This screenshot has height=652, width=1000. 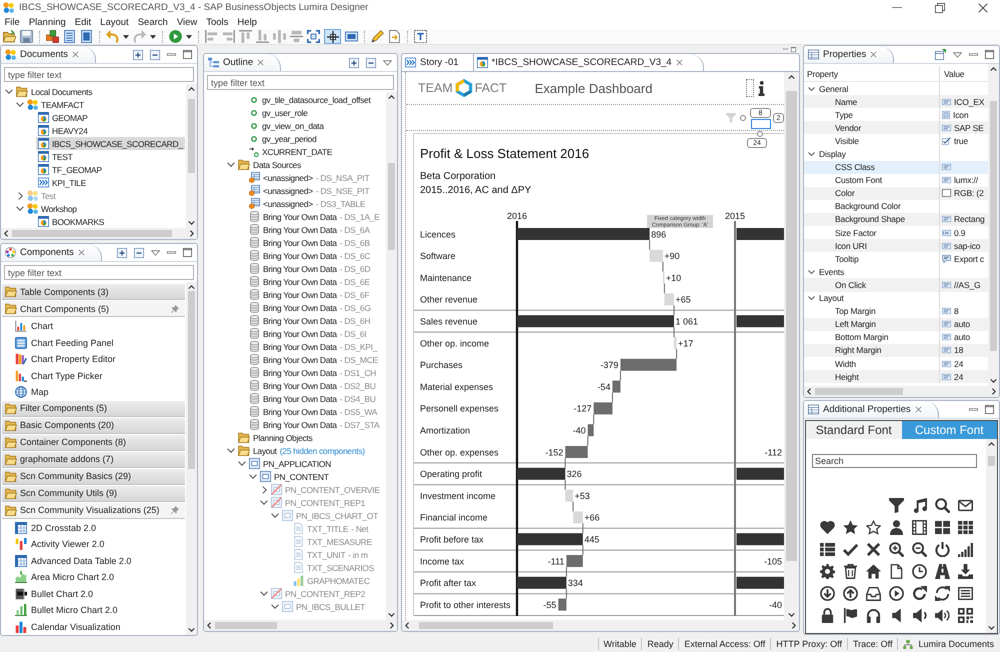 What do you see at coordinates (896, 527) in the screenshot?
I see `person-icon` at bounding box center [896, 527].